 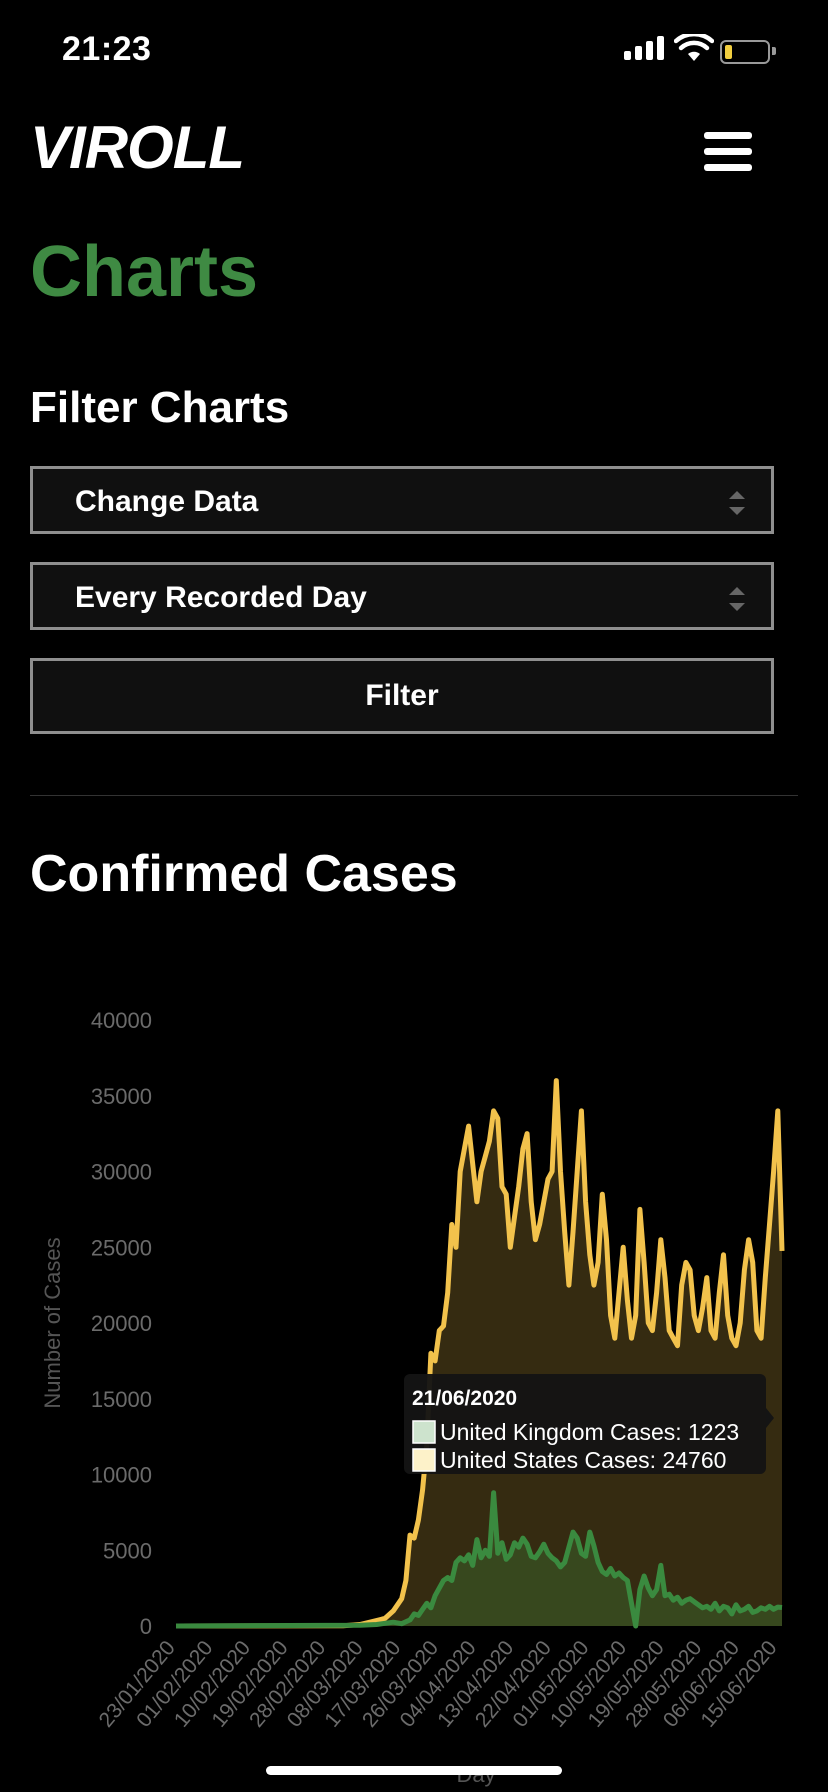 I want to click on tooltip-us-value: United States Cases: 24760, so click(x=583, y=1460).